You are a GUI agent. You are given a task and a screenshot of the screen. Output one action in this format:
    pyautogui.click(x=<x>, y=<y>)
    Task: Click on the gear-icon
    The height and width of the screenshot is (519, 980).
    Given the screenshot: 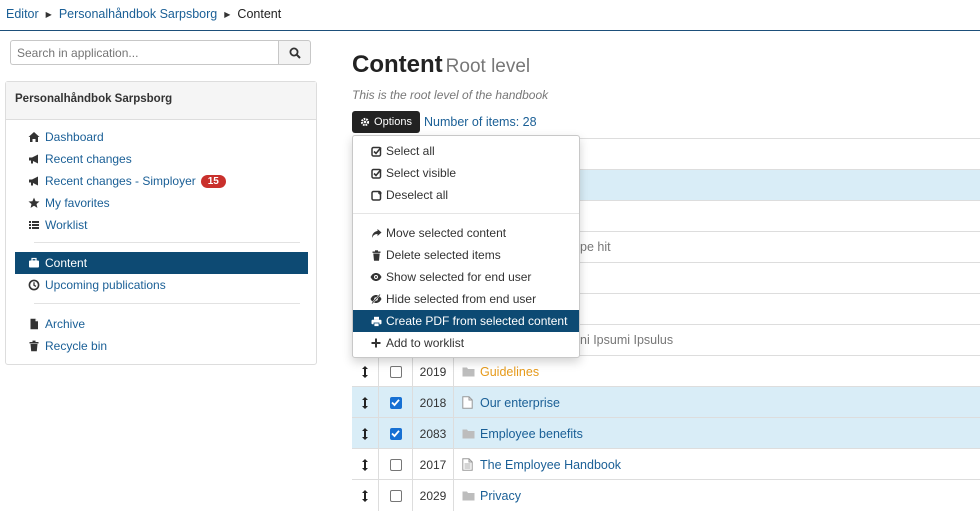 What is the action you would take?
    pyautogui.click(x=365, y=122)
    